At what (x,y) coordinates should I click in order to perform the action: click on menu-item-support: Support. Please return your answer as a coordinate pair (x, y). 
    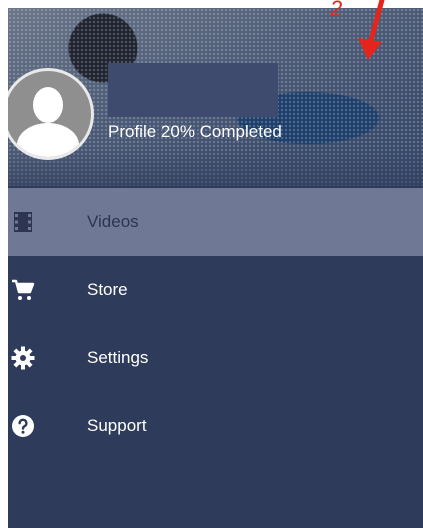
    Looking at the image, I should click on (215, 426).